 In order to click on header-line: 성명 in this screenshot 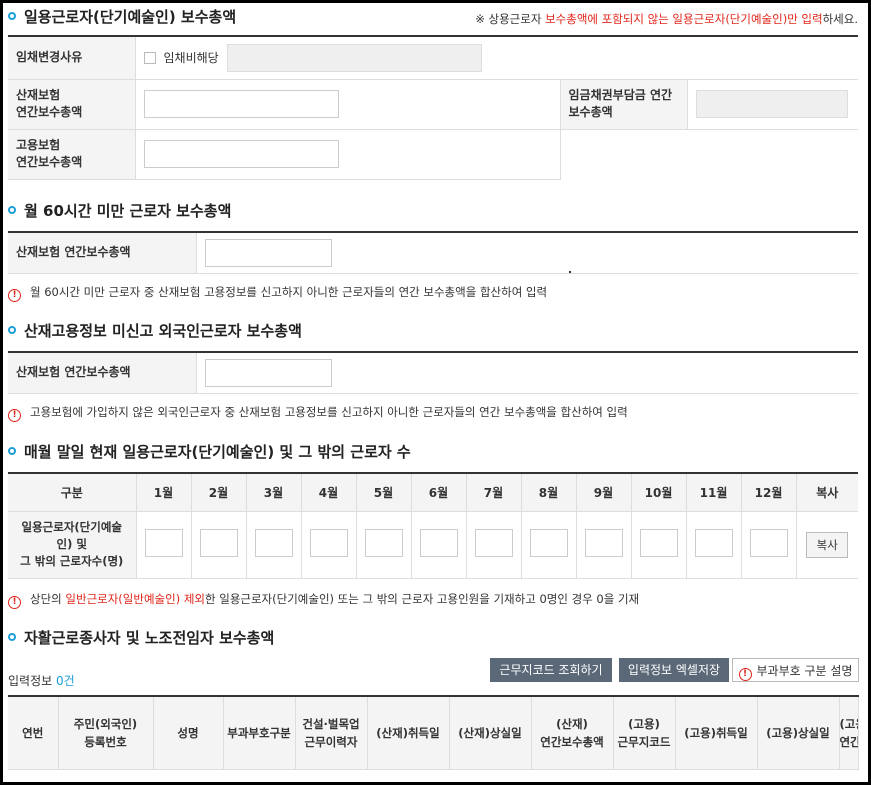, I will do `click(188, 732)`.